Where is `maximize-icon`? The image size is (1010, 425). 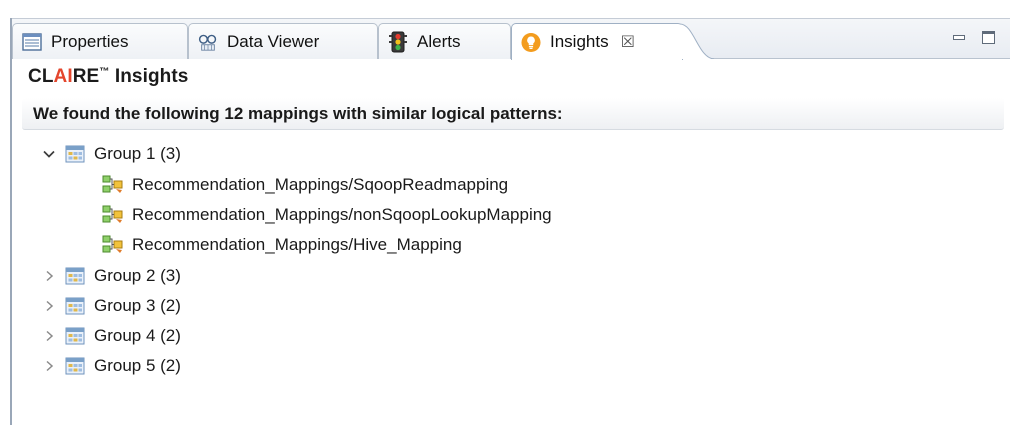
maximize-icon is located at coordinates (988, 37).